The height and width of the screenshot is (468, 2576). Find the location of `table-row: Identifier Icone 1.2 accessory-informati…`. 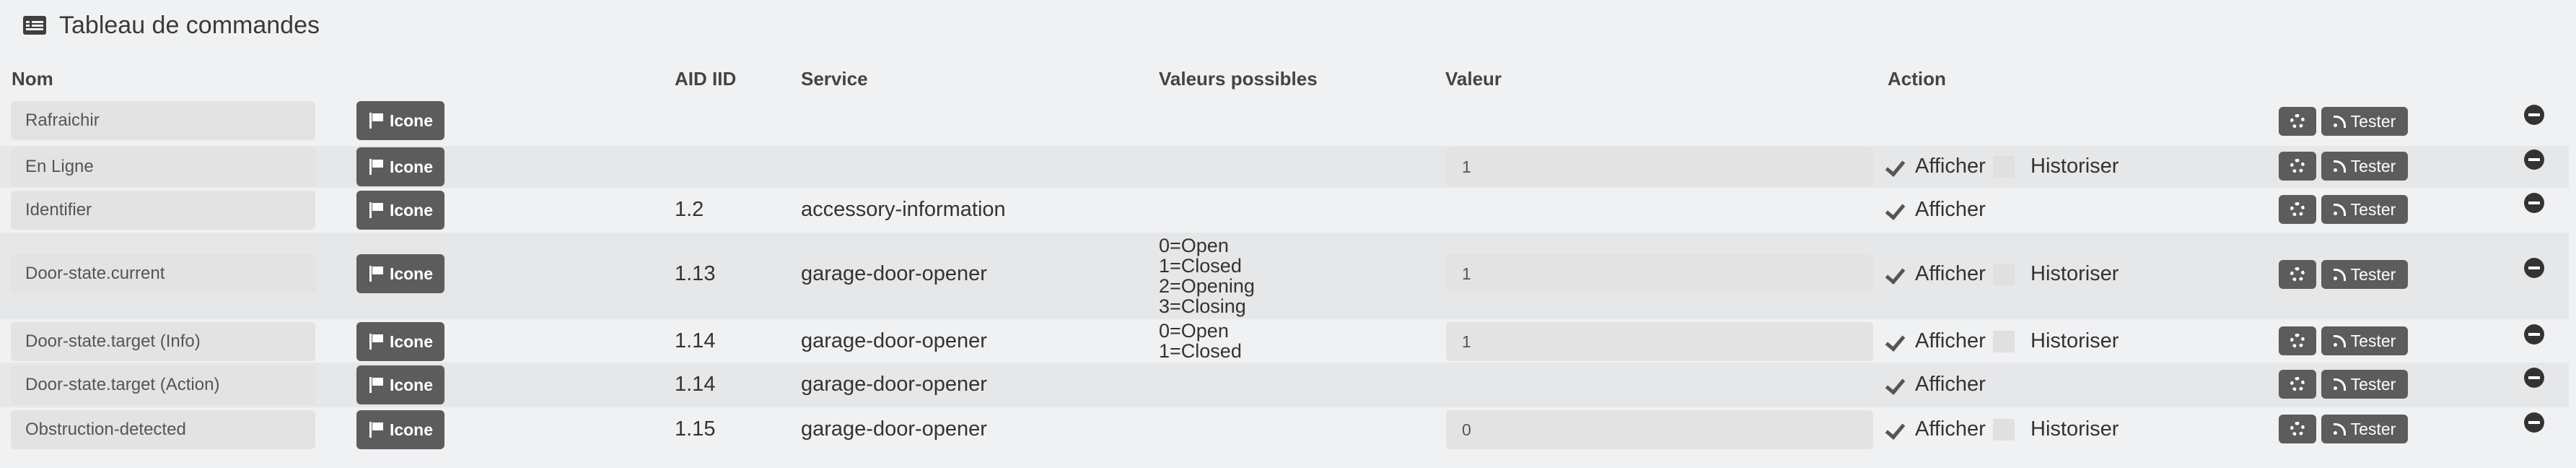

table-row: Identifier Icone 1.2 accessory-informati… is located at coordinates (1284, 210).